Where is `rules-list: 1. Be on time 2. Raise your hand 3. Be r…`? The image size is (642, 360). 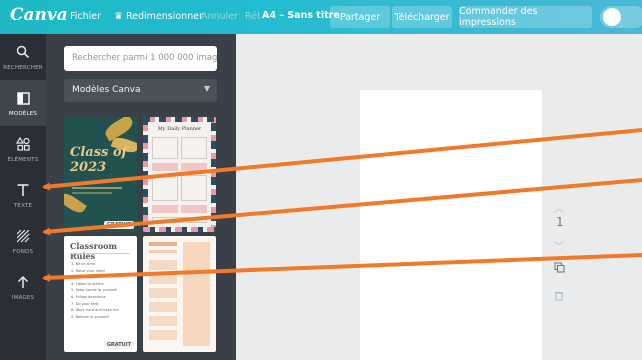 rules-list: 1. Be on time 2. Raise your hand 3. Be r… is located at coordinates (95, 290).